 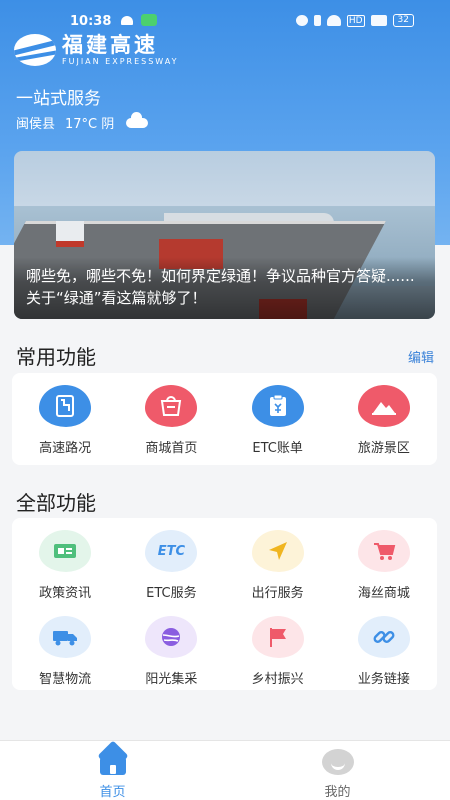 What do you see at coordinates (65, 448) in the screenshot?
I see `item-label: 高速路况` at bounding box center [65, 448].